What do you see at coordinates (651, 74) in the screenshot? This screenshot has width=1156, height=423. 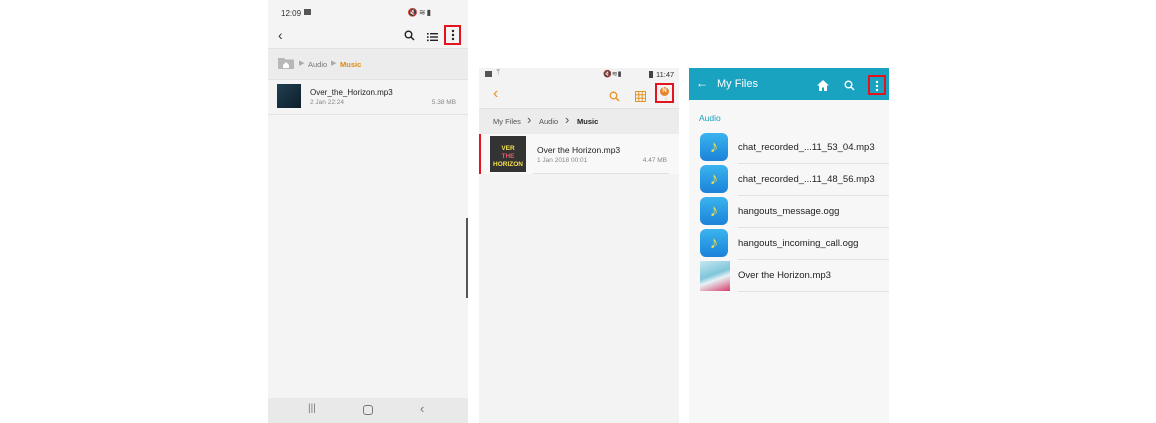 I see `battery-icon` at bounding box center [651, 74].